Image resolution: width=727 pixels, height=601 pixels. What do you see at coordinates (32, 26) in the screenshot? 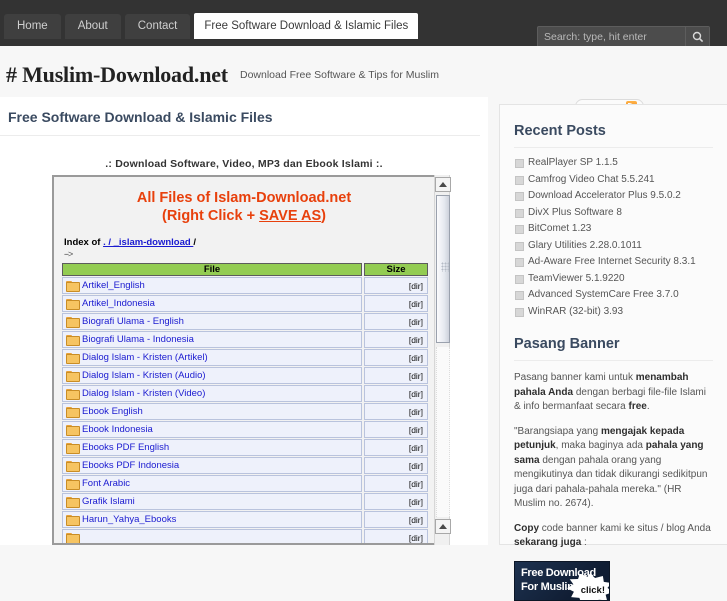
I see `nav-tab-home: Home` at bounding box center [32, 26].